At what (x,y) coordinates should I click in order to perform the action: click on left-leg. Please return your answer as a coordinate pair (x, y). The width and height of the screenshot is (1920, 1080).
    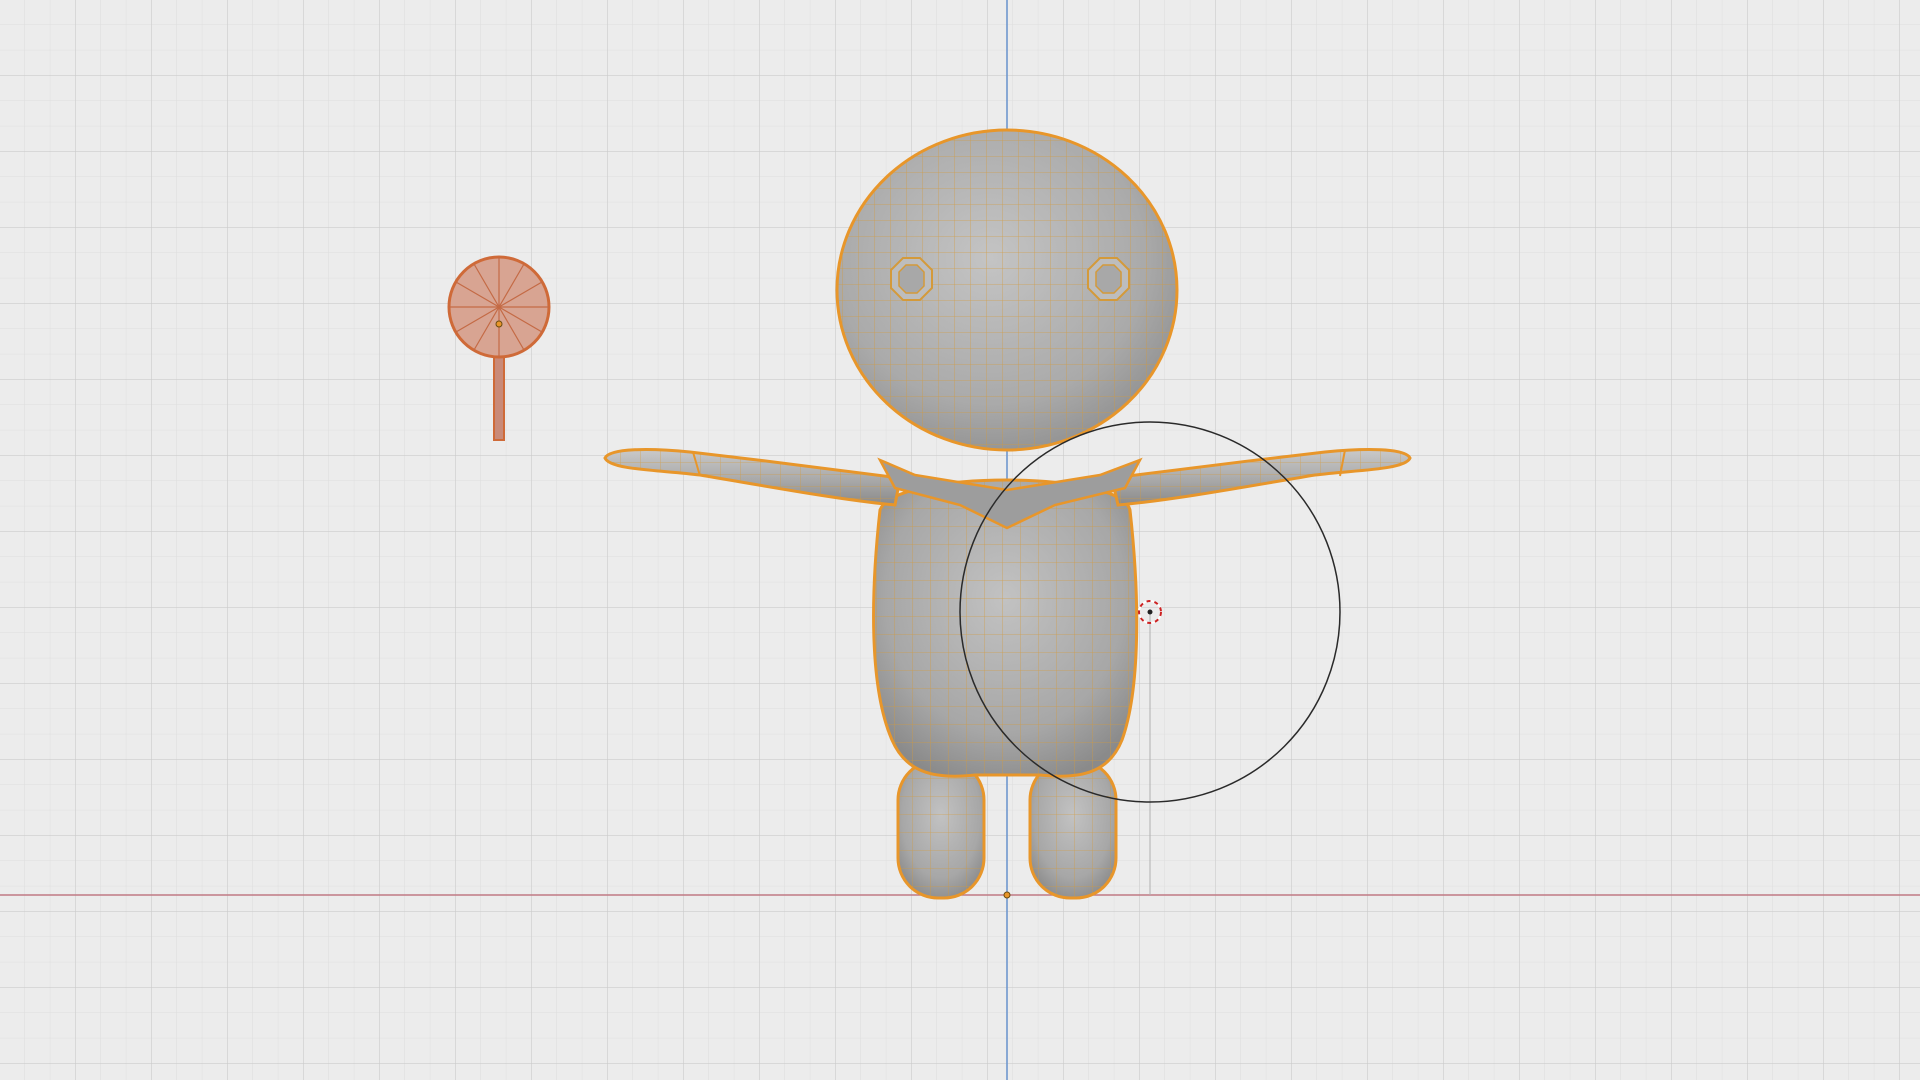
    Looking at the image, I should click on (941, 829).